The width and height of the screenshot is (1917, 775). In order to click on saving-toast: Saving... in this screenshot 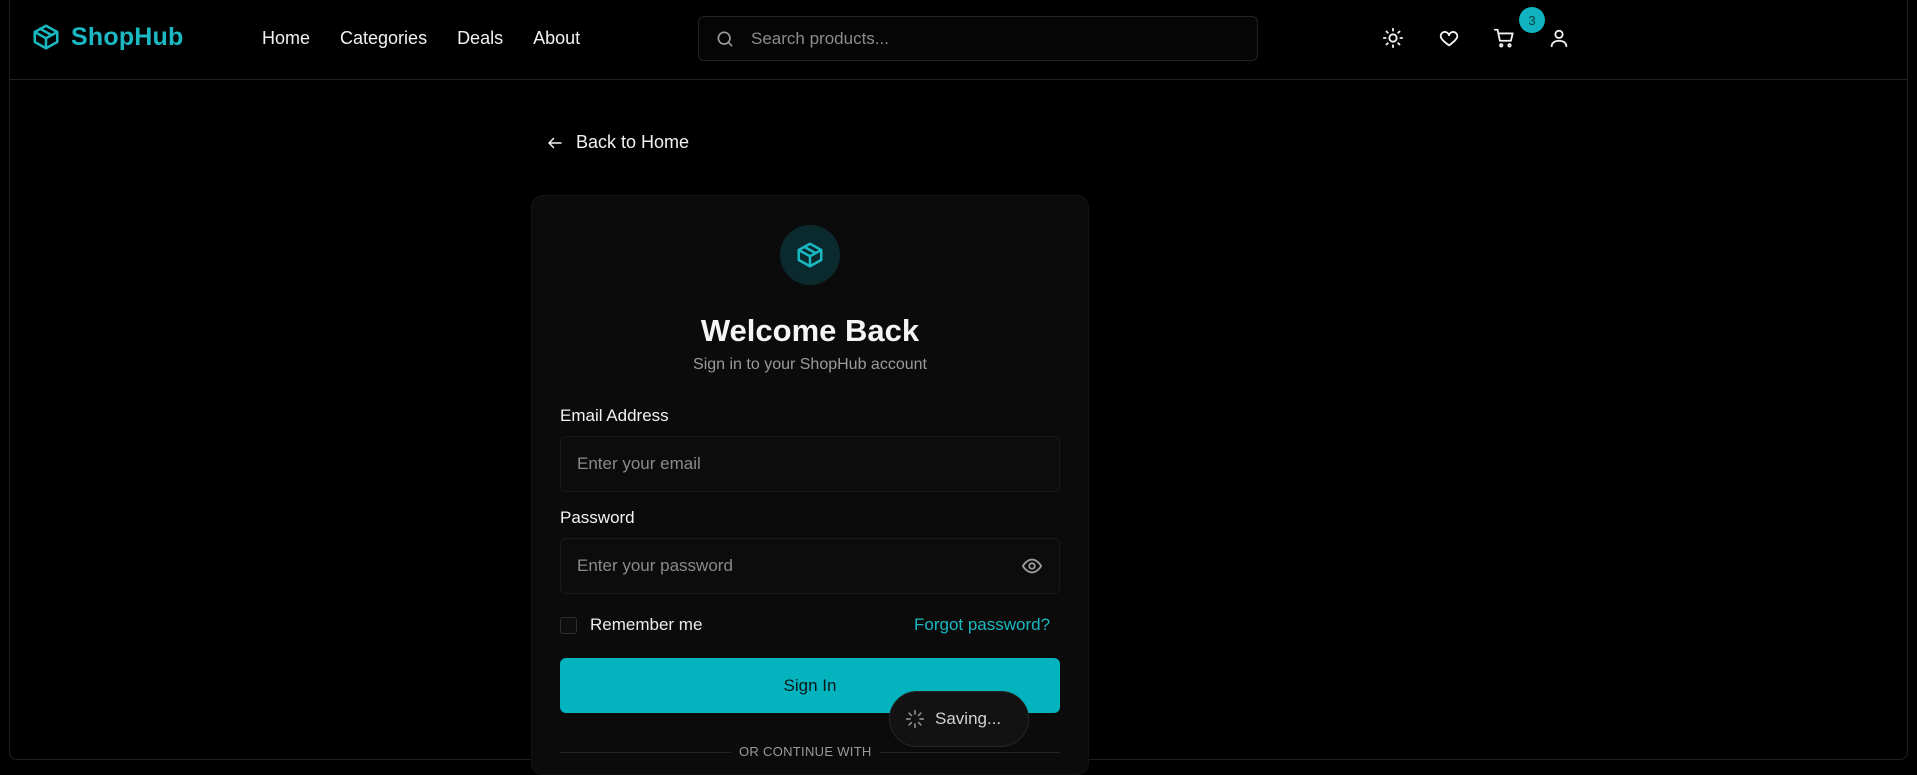, I will do `click(959, 719)`.